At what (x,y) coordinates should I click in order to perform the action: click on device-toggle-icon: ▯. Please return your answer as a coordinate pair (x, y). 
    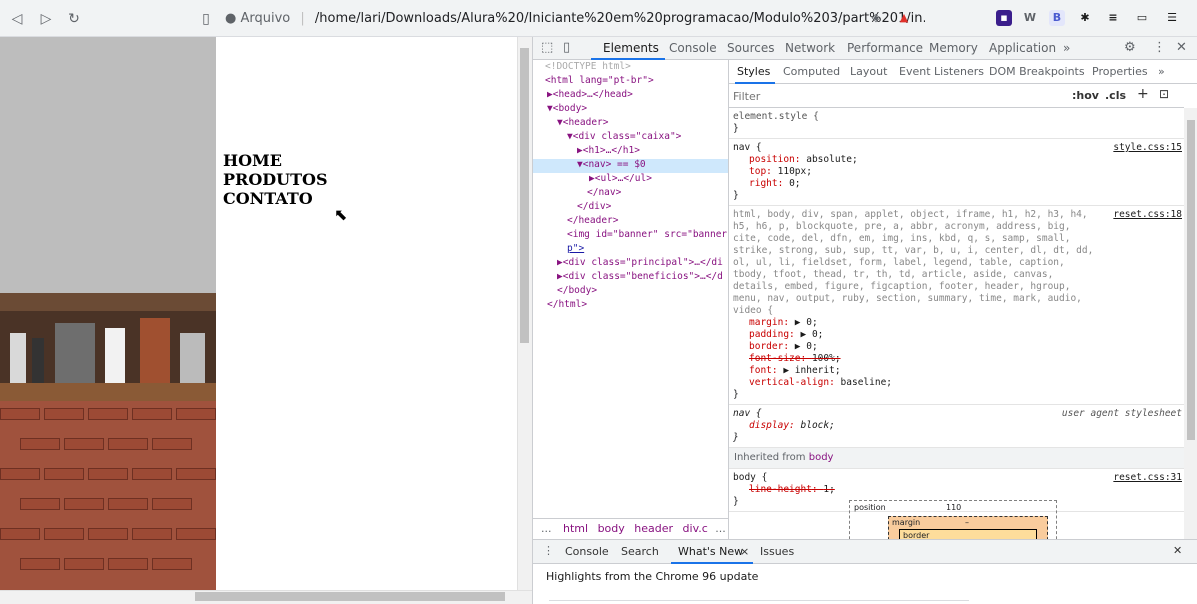
    Looking at the image, I should click on (566, 47).